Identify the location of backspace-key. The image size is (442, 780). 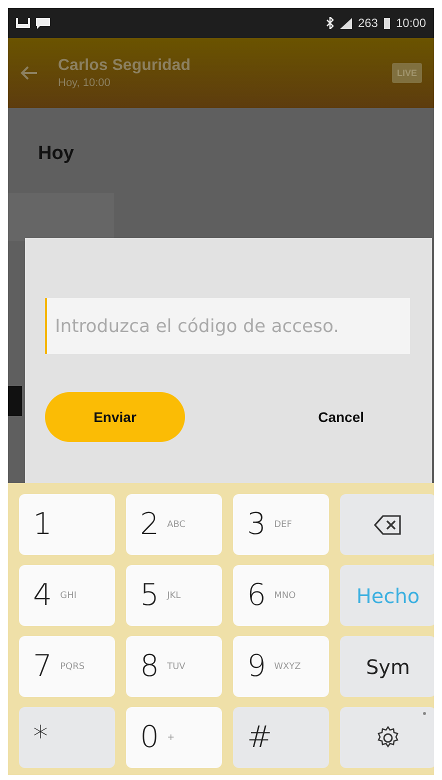
(387, 524).